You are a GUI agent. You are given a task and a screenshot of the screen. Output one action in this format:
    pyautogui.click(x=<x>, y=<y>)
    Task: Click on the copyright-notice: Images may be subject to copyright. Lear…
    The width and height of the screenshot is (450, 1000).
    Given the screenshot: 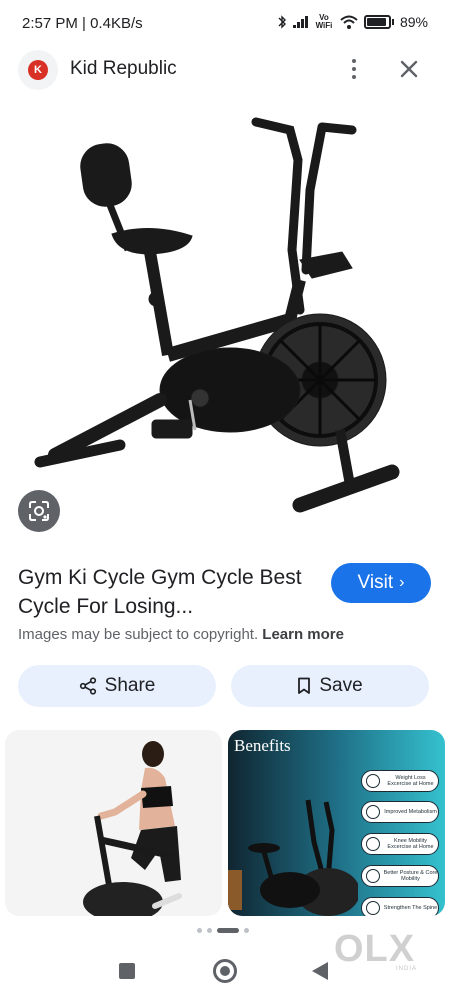 What is the action you would take?
    pyautogui.click(x=181, y=634)
    